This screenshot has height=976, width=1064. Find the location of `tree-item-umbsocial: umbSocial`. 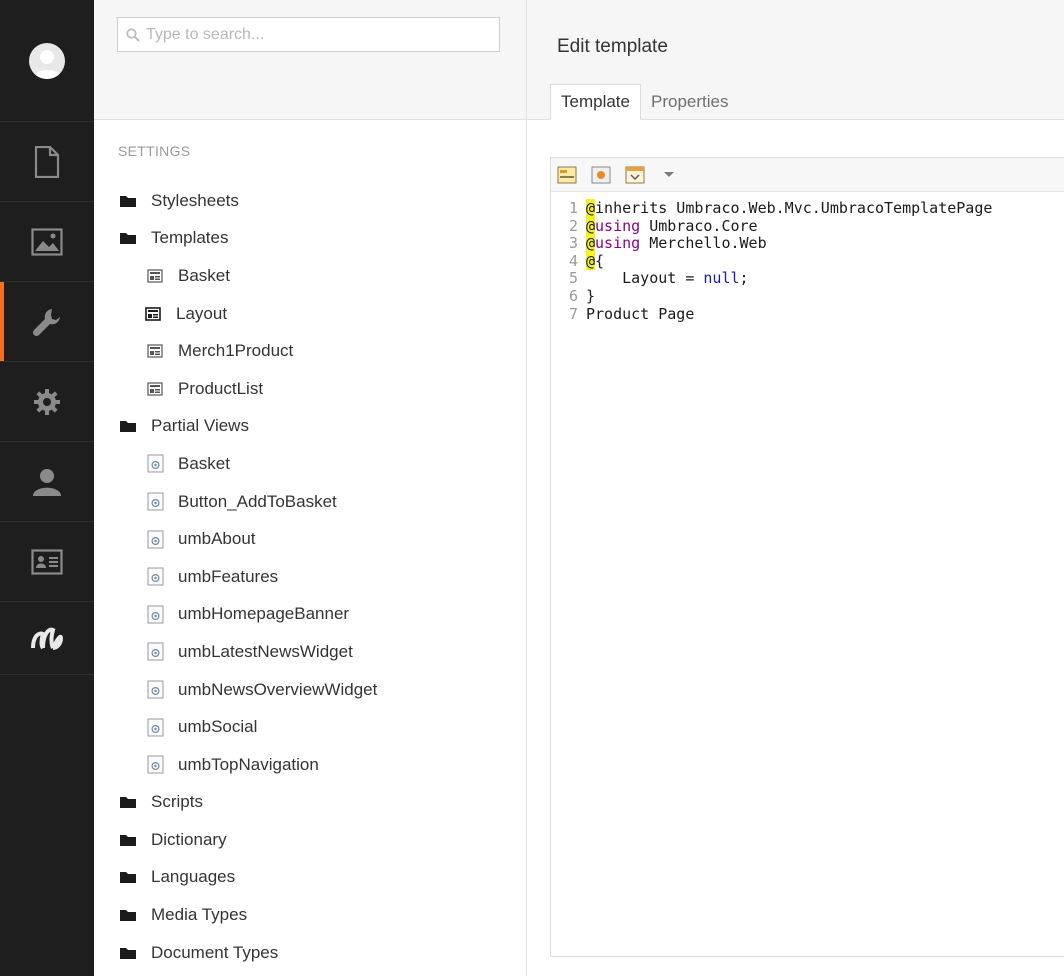

tree-item-umbsocial: umbSocial is located at coordinates (310, 727).